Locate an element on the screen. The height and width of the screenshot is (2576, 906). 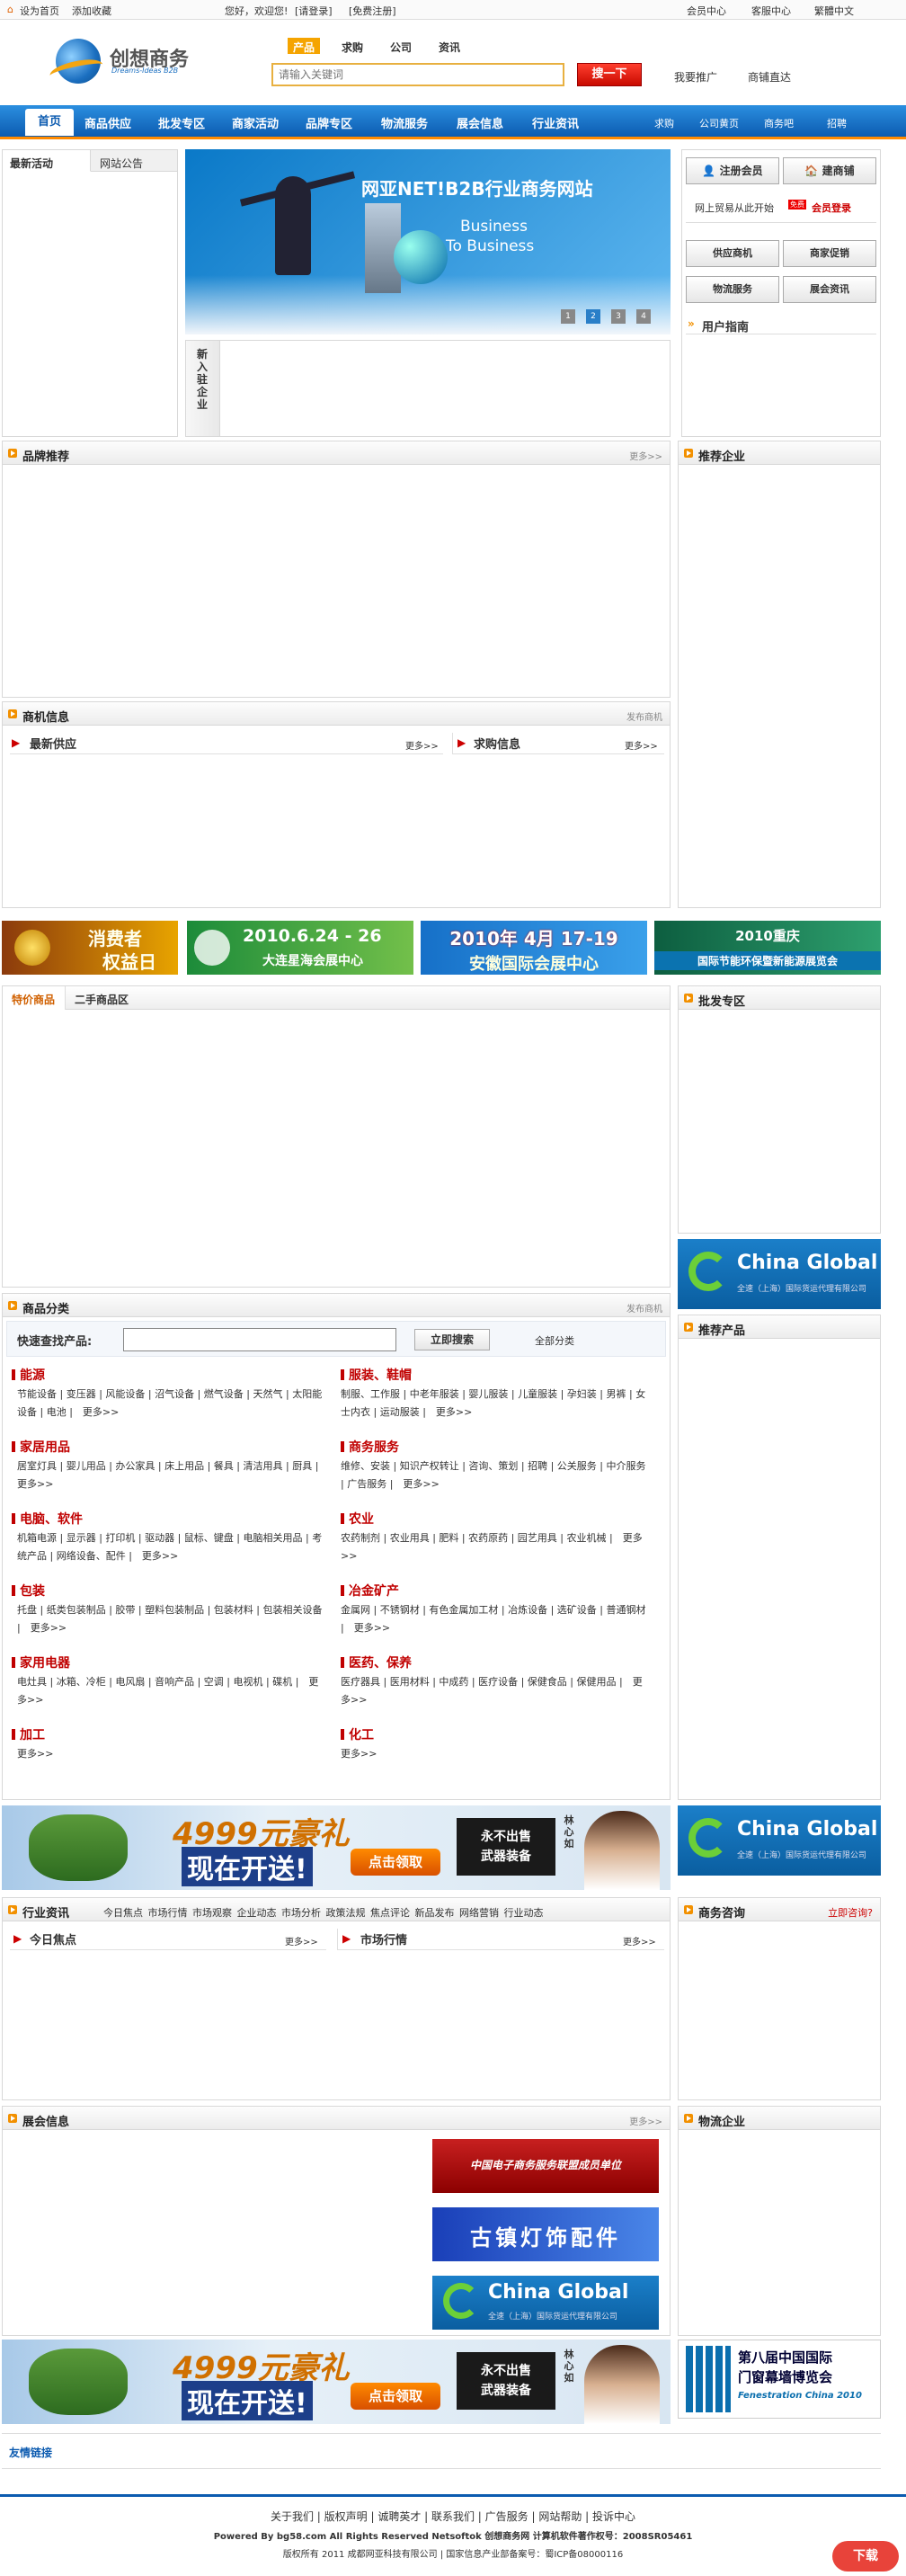
nav-activity: 商家活动 is located at coordinates (255, 123).